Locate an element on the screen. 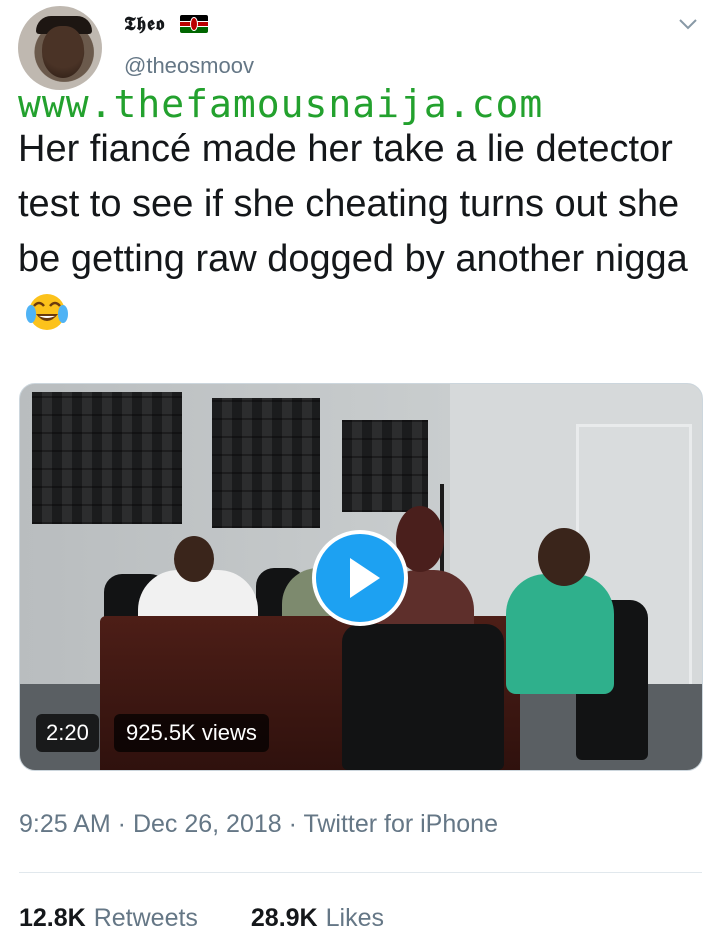 This screenshot has width=720, height=935. tweet-source: Twitter for iPhone is located at coordinates (400, 824).